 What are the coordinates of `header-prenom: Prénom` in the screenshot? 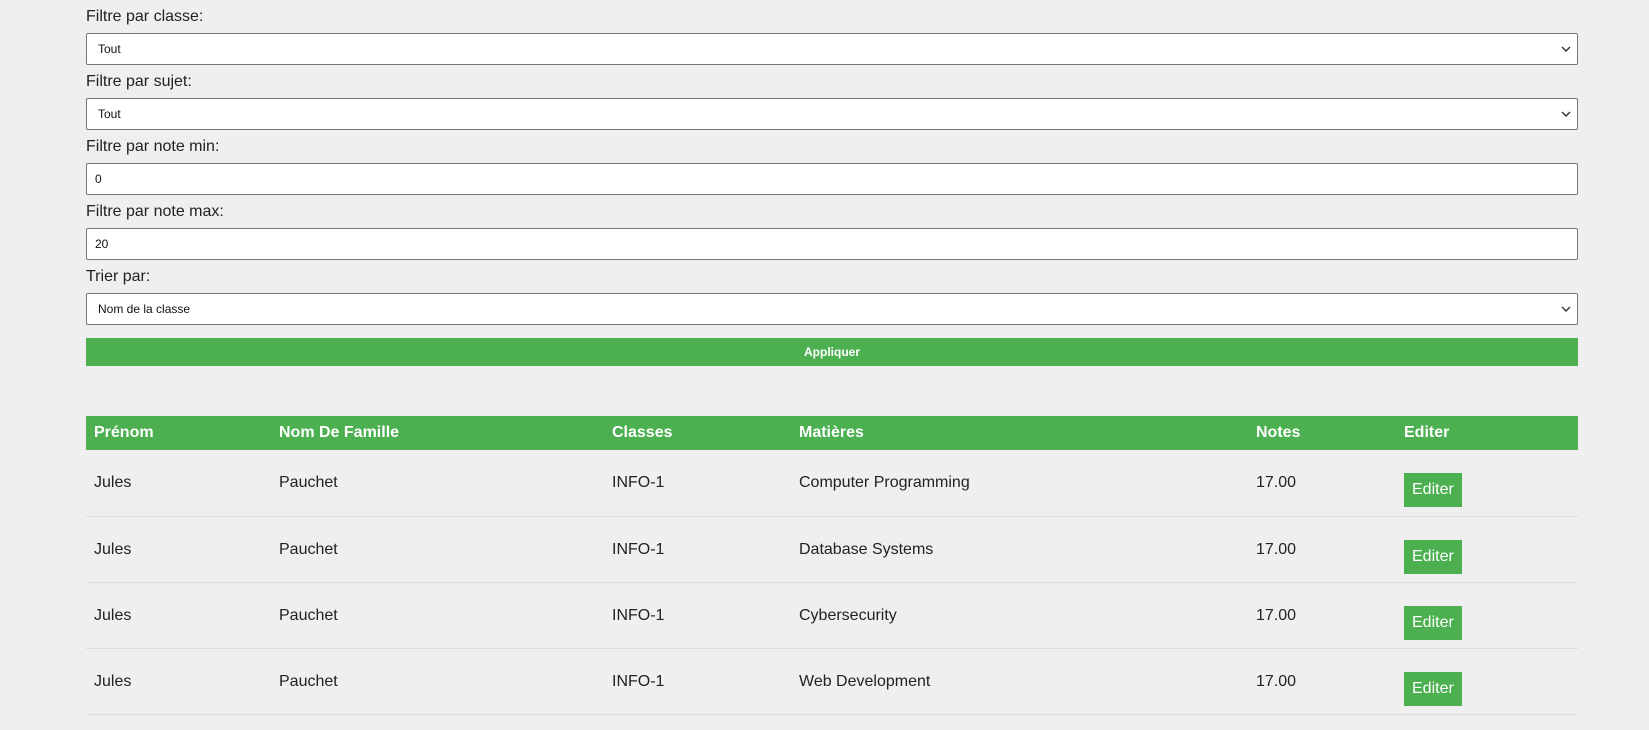 It's located at (178, 433).